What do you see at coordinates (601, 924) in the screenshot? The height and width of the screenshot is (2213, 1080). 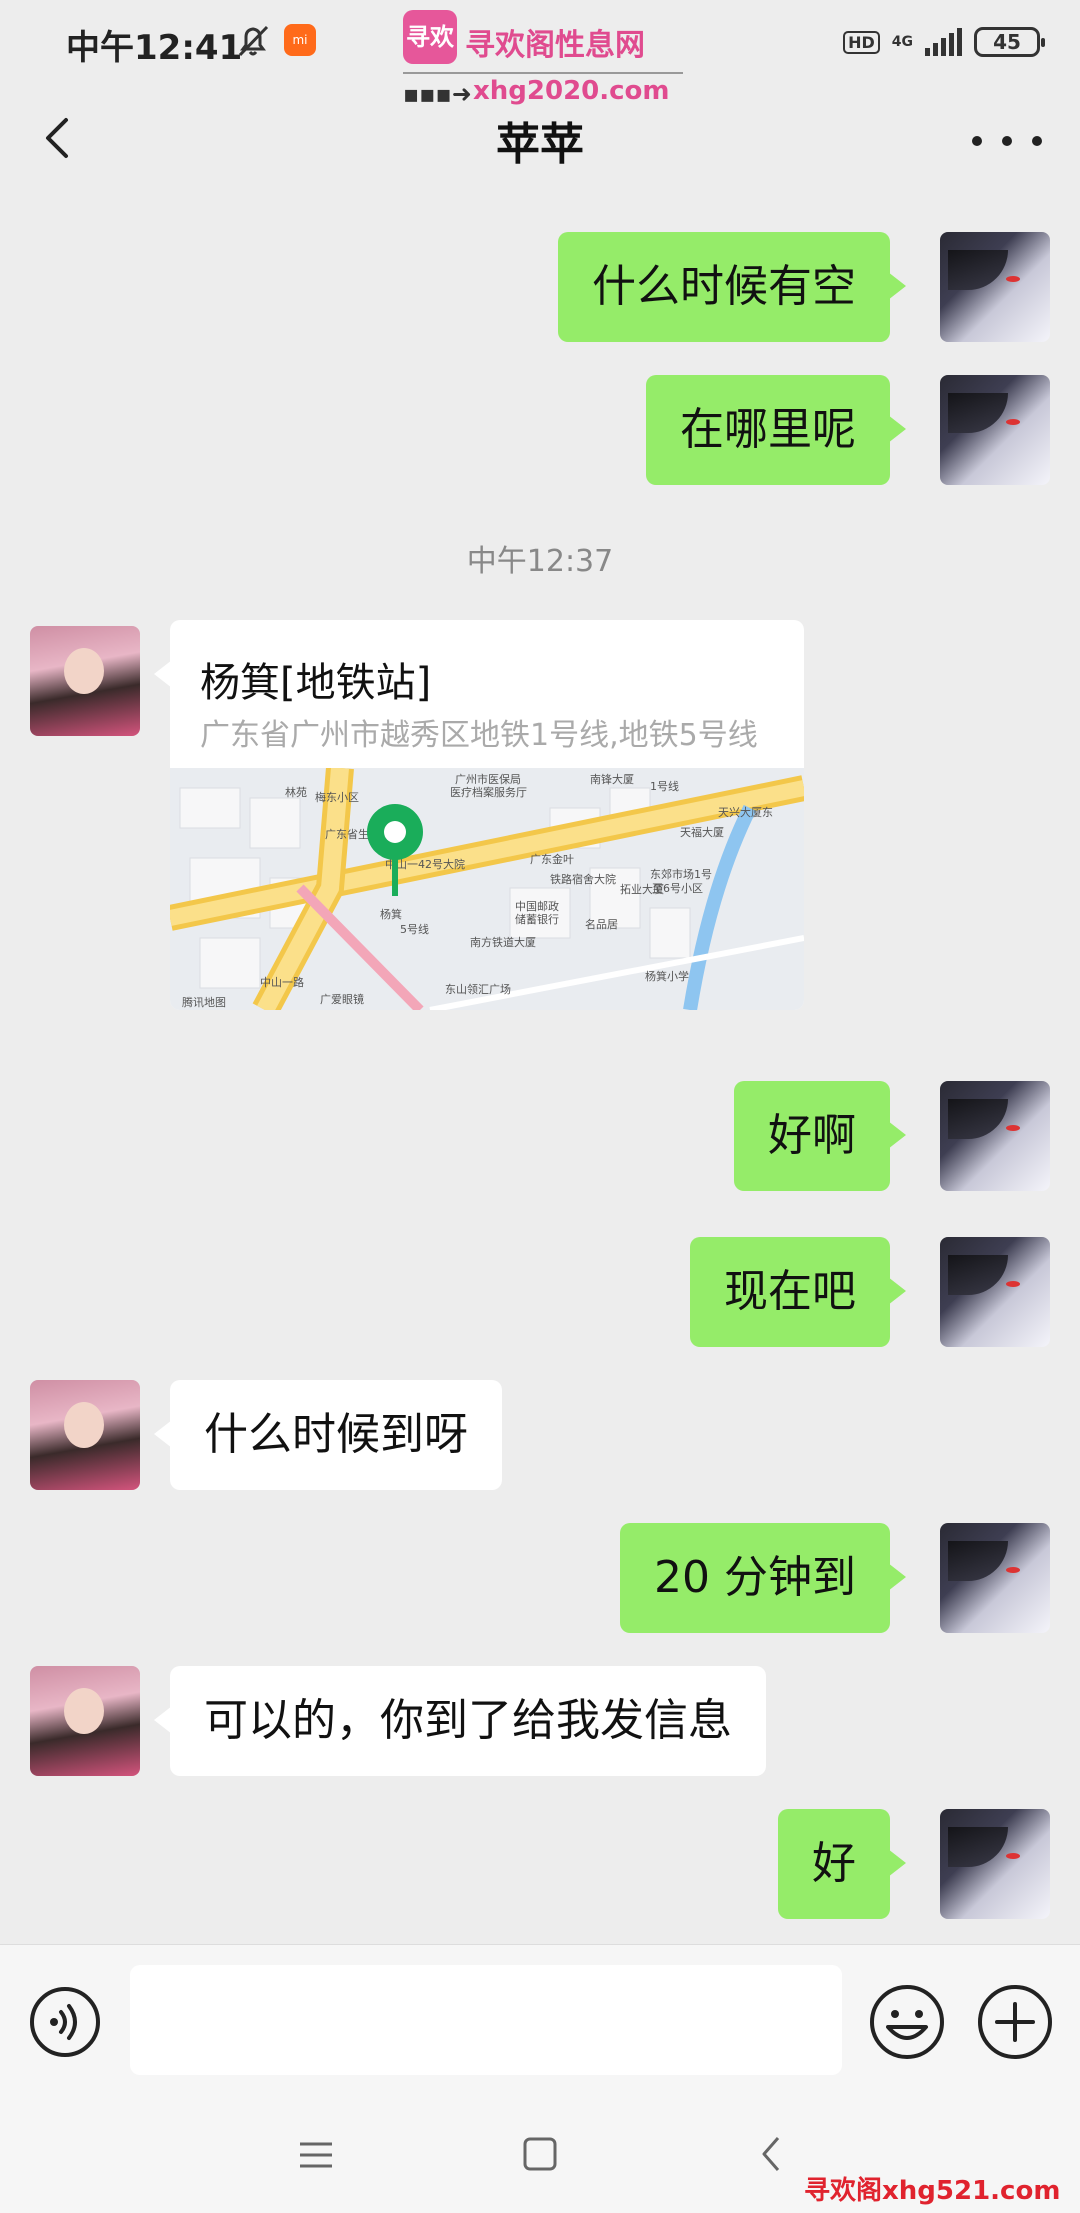 I see `map-label: 名品居` at bounding box center [601, 924].